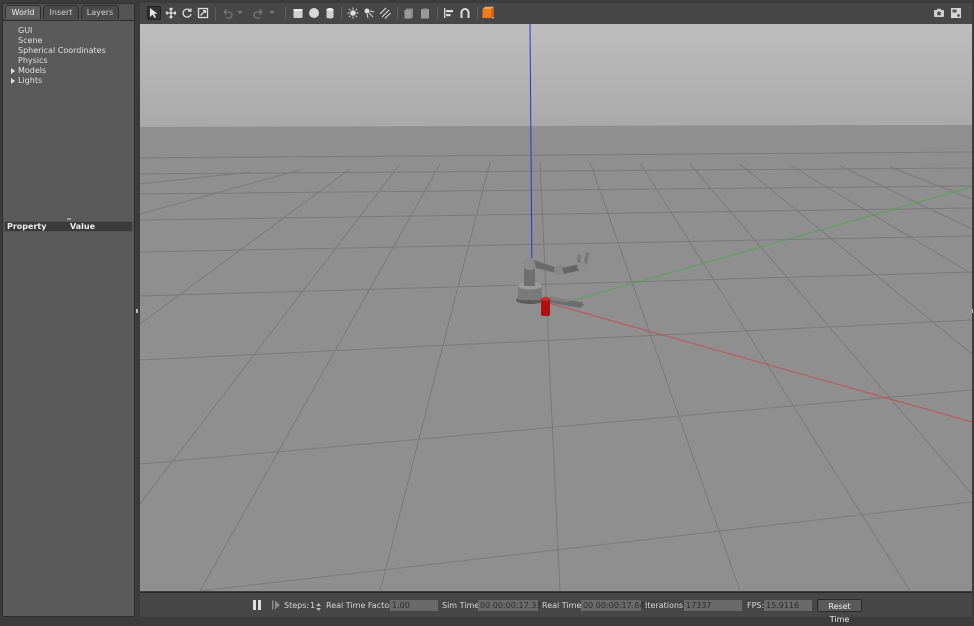 The width and height of the screenshot is (974, 626). I want to click on screenshot-camera-icon, so click(939, 13).